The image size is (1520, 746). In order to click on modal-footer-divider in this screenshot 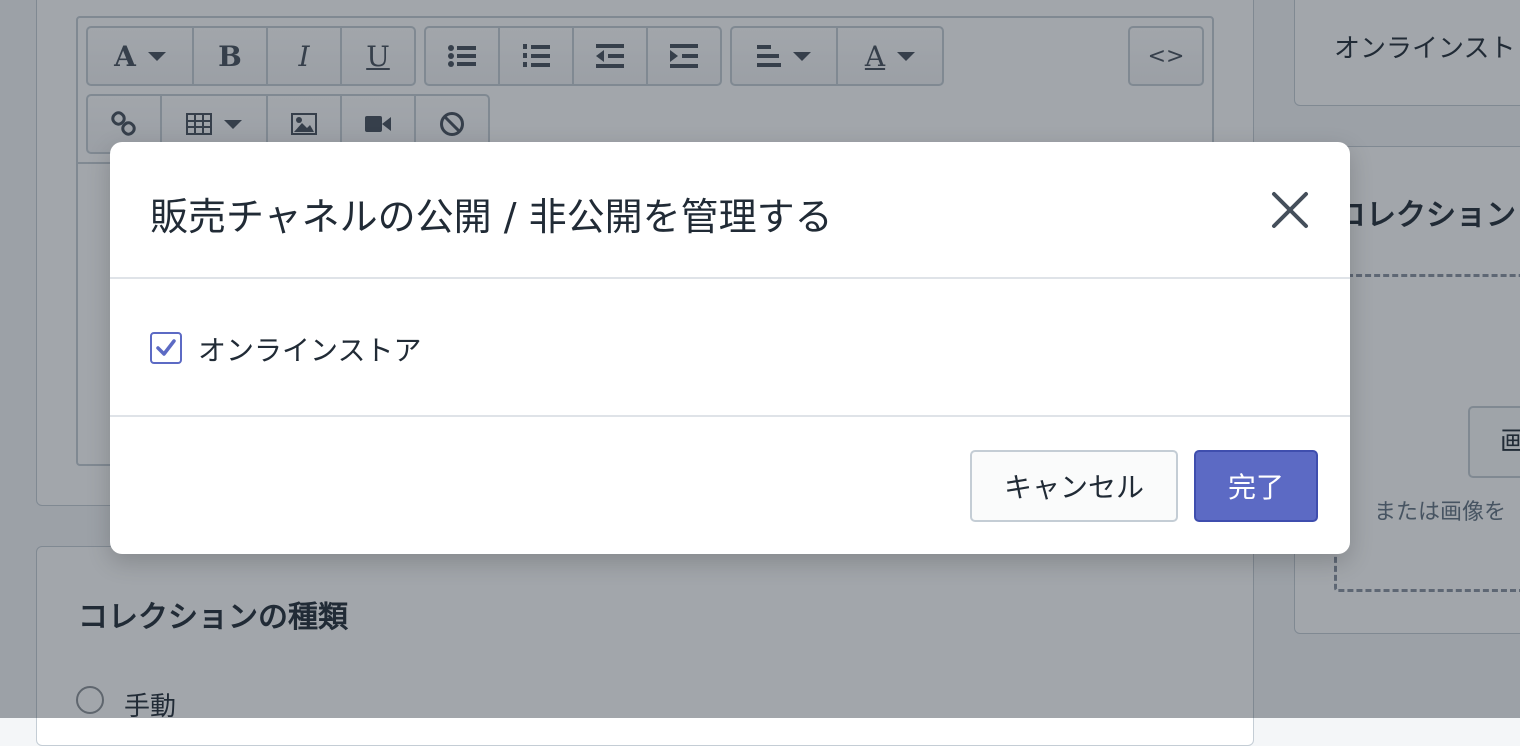, I will do `click(730, 416)`.